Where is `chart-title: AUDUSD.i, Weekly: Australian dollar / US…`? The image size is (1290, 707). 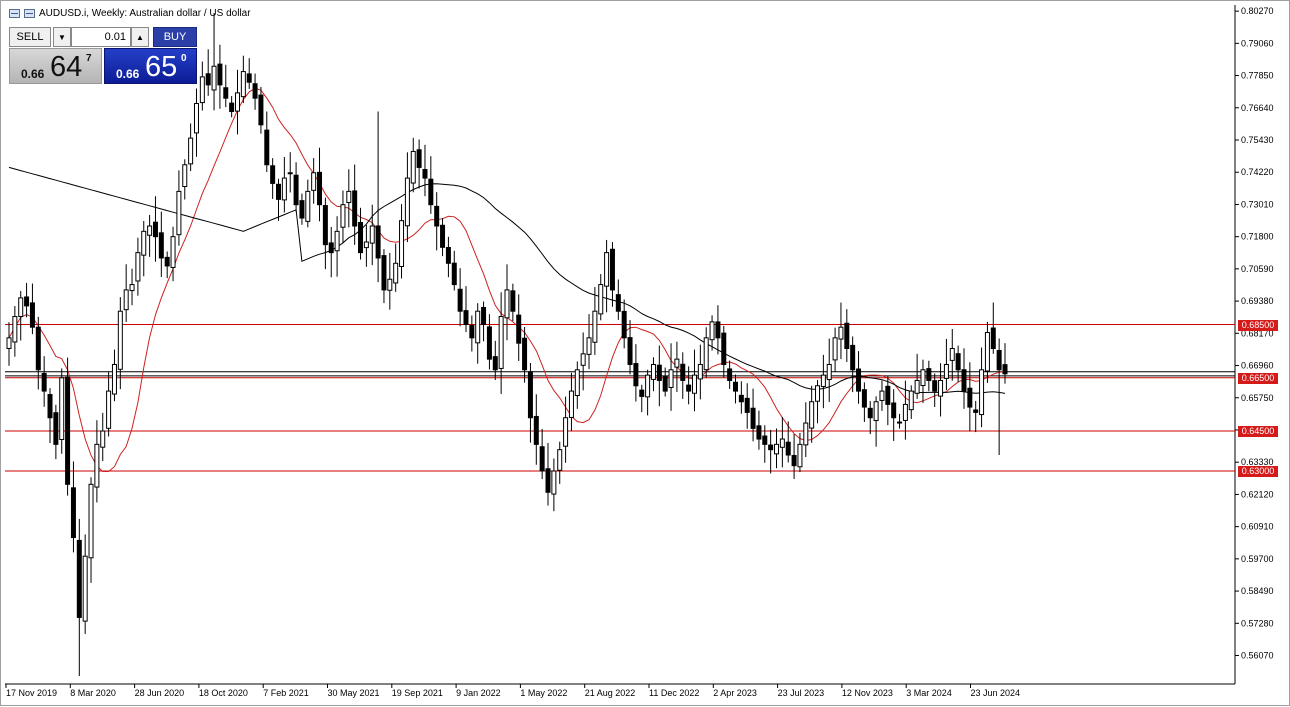
chart-title: AUDUSD.i, Weekly: Australian dollar / US… is located at coordinates (145, 13).